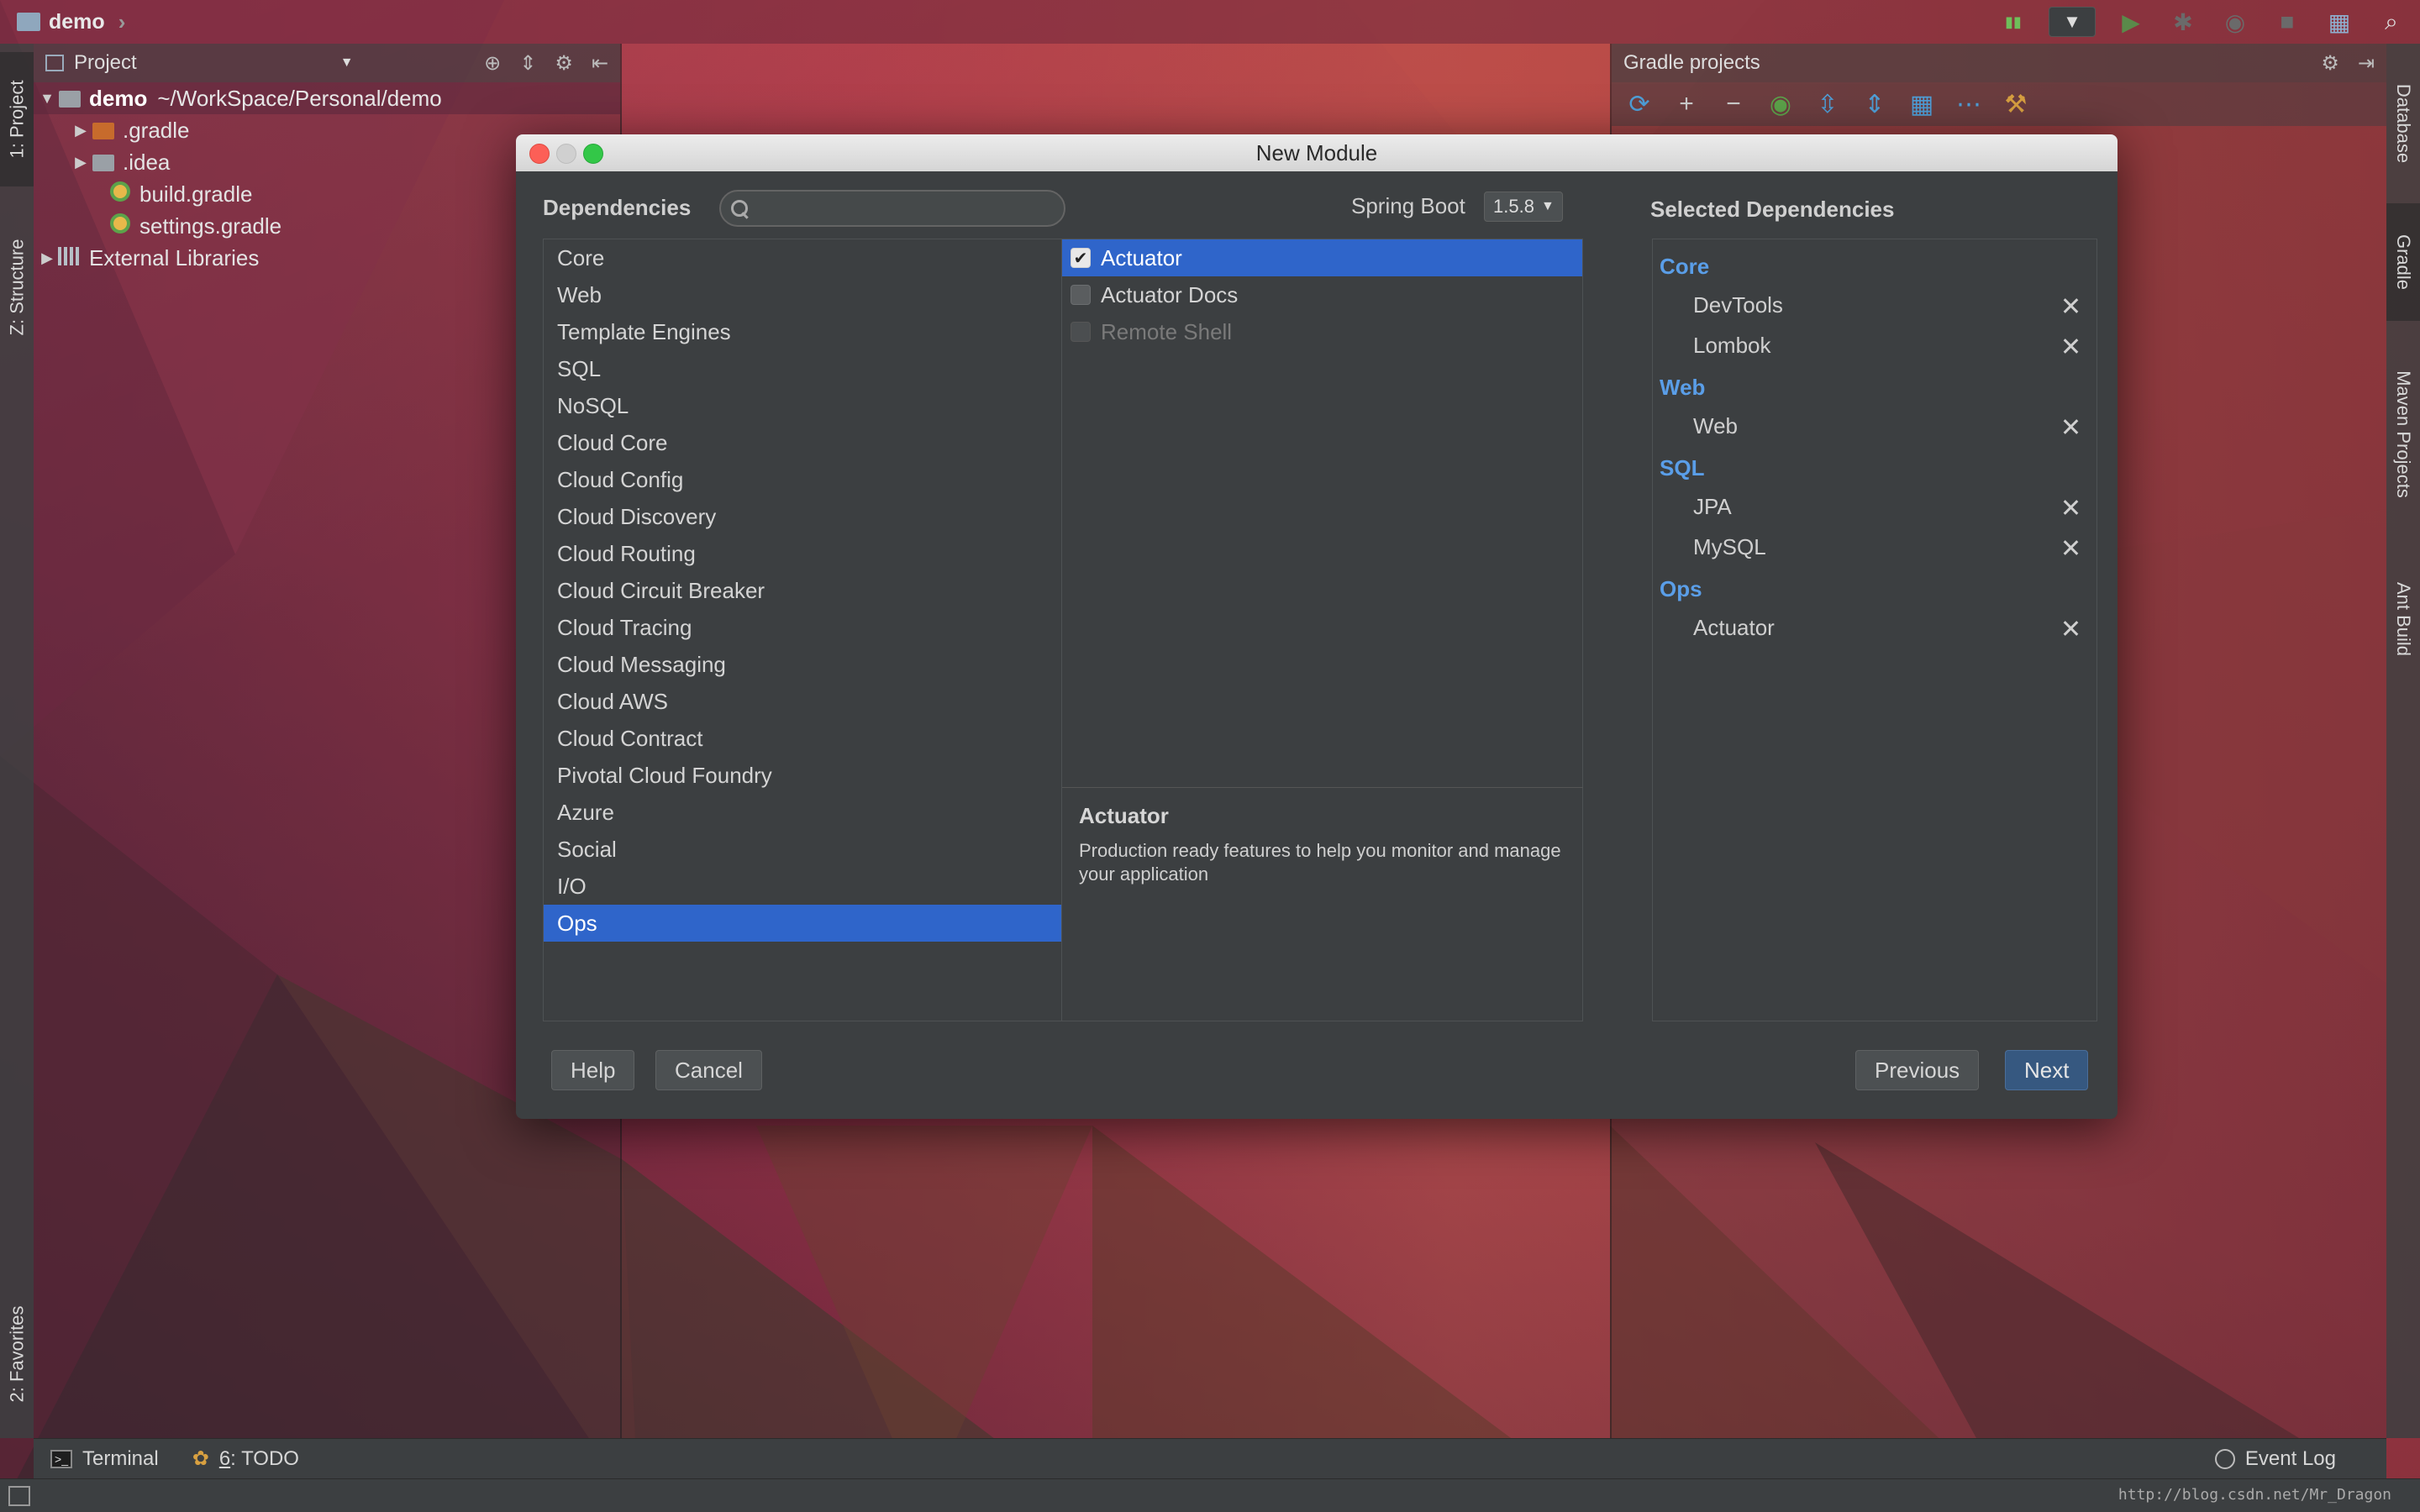 The height and width of the screenshot is (1512, 2420). Describe the element at coordinates (802, 405) in the screenshot. I see `category-item: NoSQL` at that location.